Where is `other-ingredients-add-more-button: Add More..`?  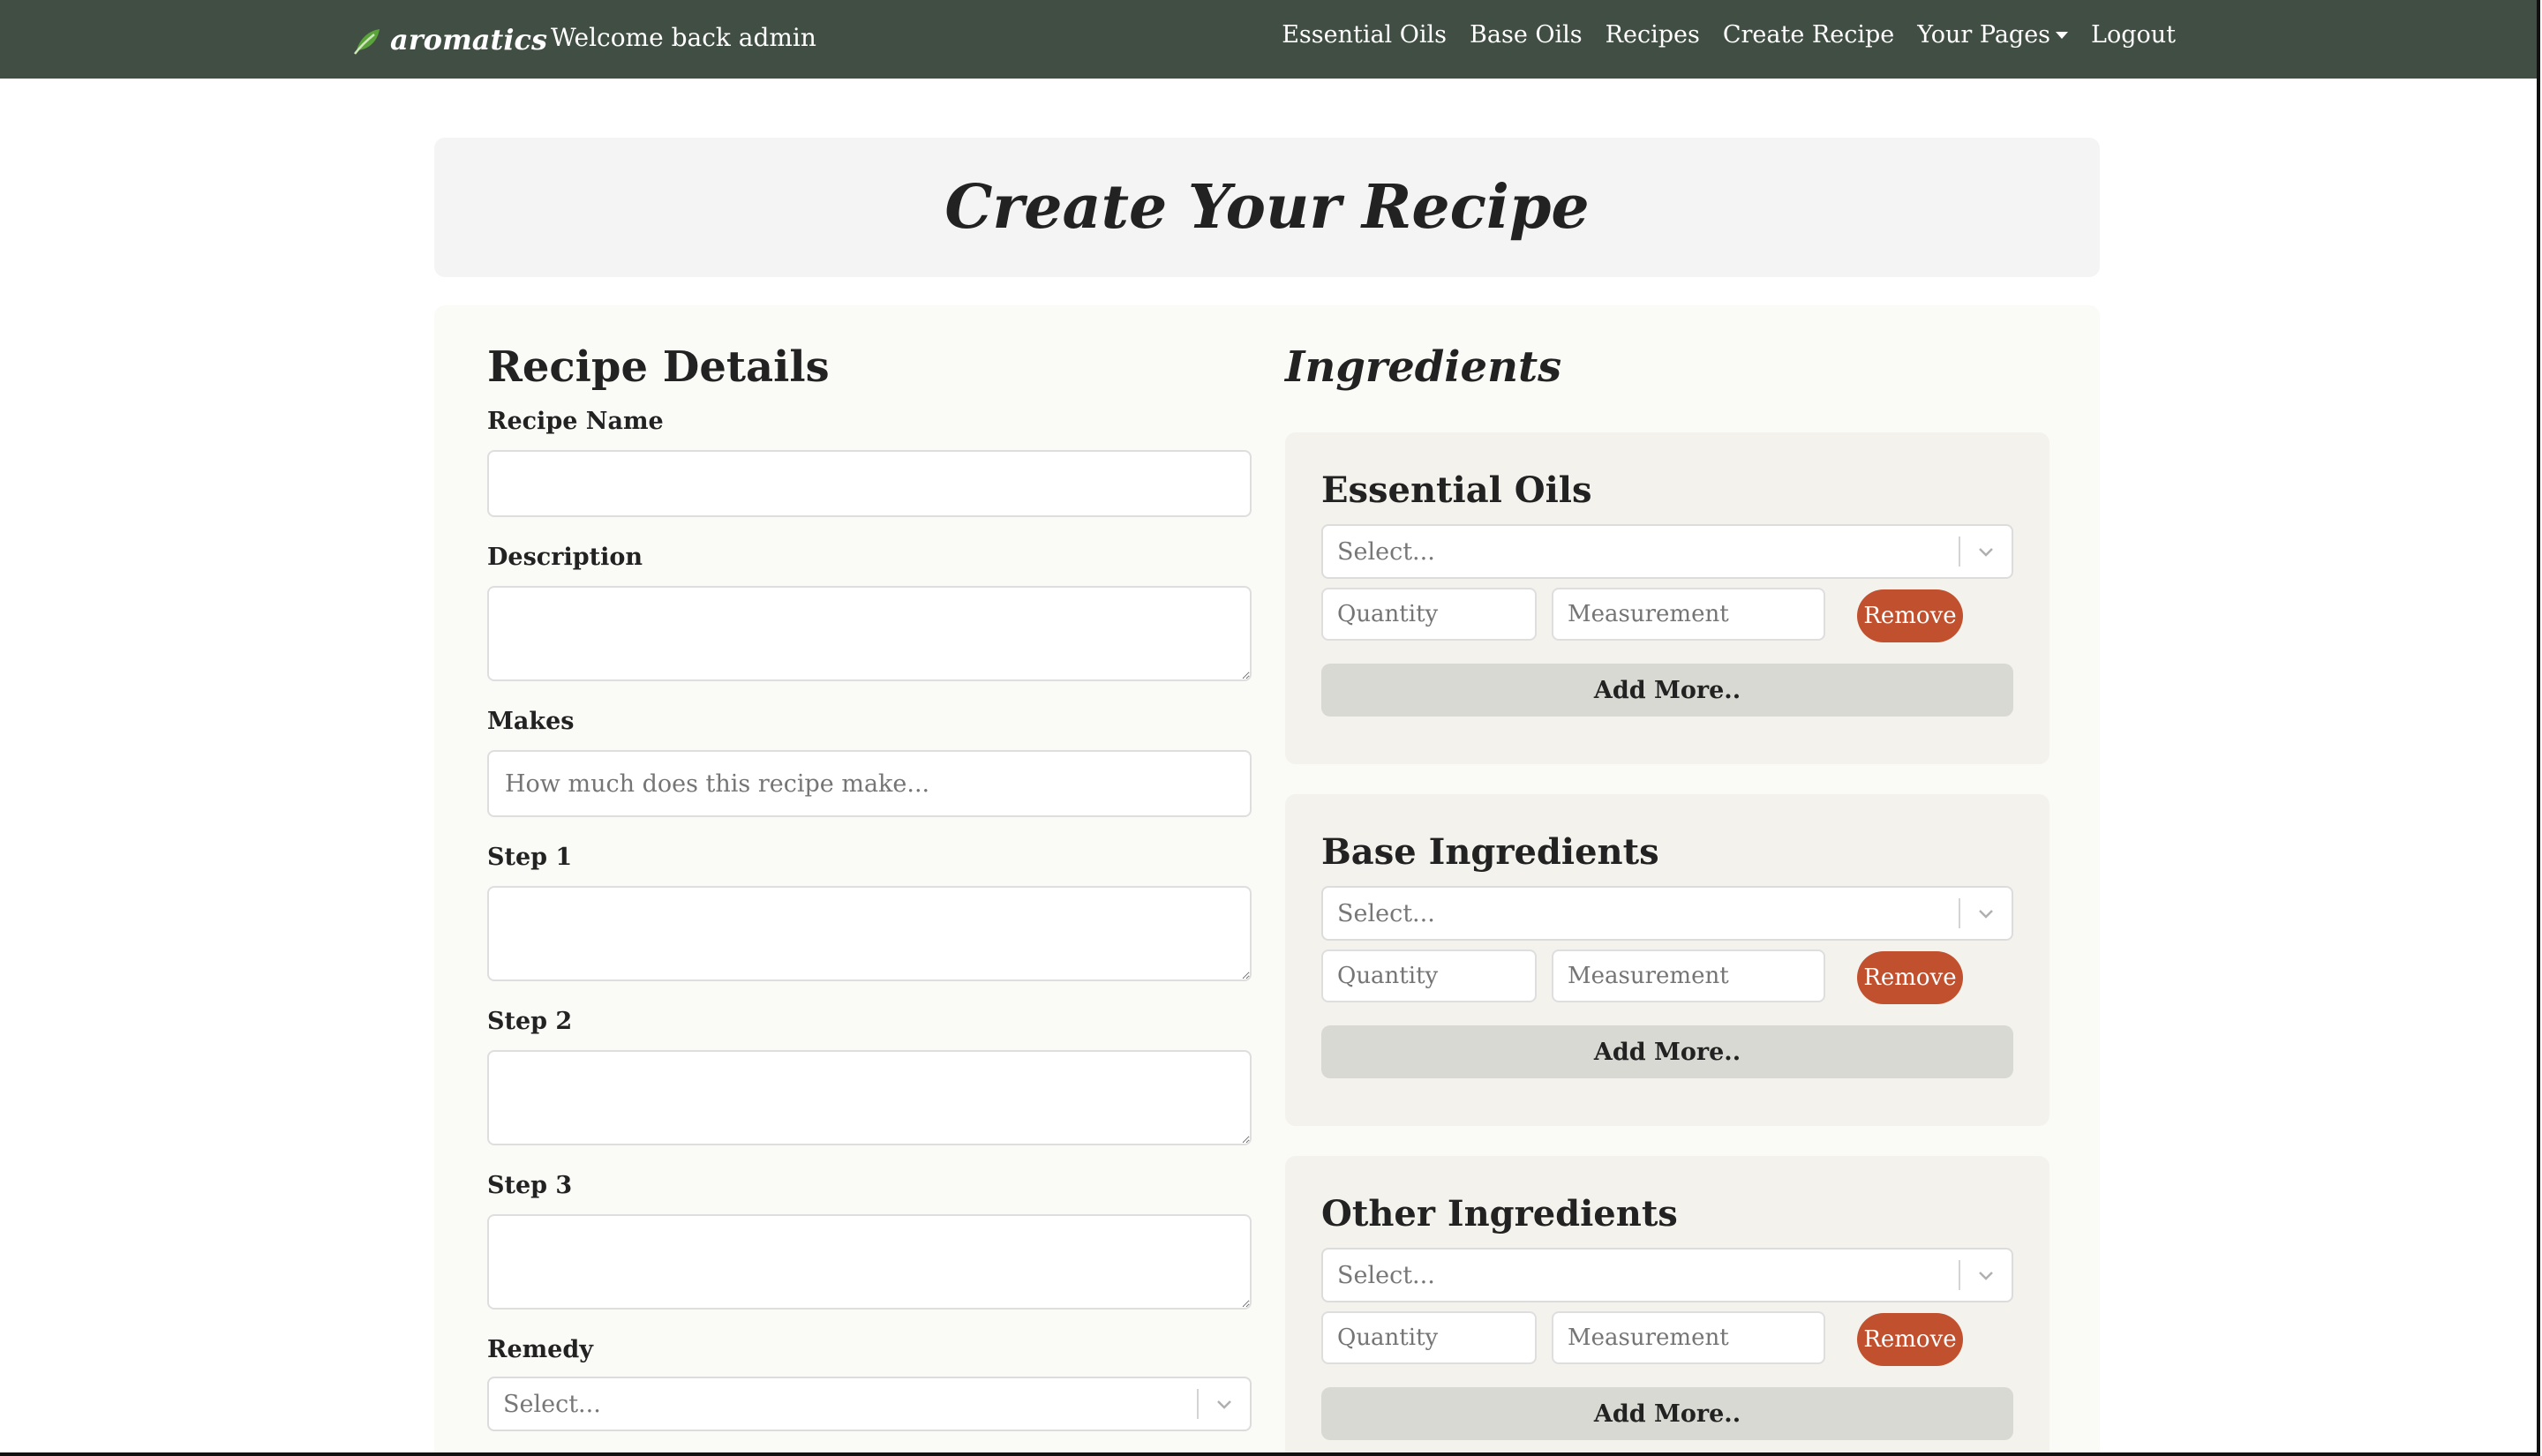 other-ingredients-add-more-button: Add More.. is located at coordinates (1667, 1413).